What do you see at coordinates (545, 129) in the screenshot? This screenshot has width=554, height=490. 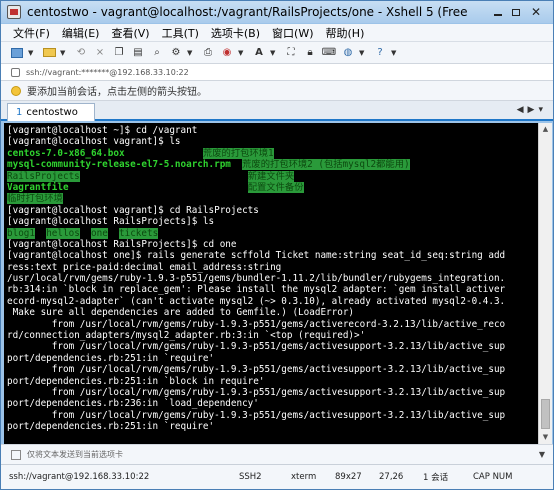 I see `scroll-up-icon: ▲` at bounding box center [545, 129].